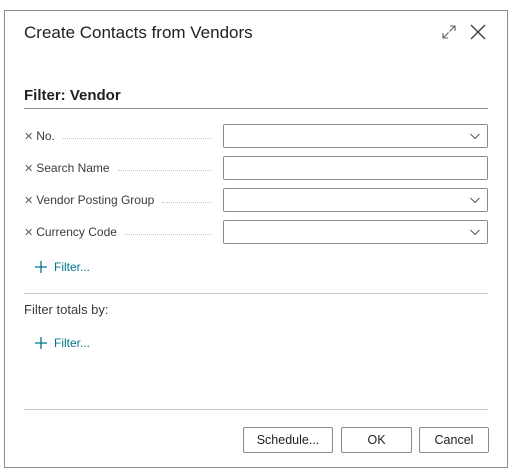  I want to click on filter-row-no: ✕ No., so click(256, 136).